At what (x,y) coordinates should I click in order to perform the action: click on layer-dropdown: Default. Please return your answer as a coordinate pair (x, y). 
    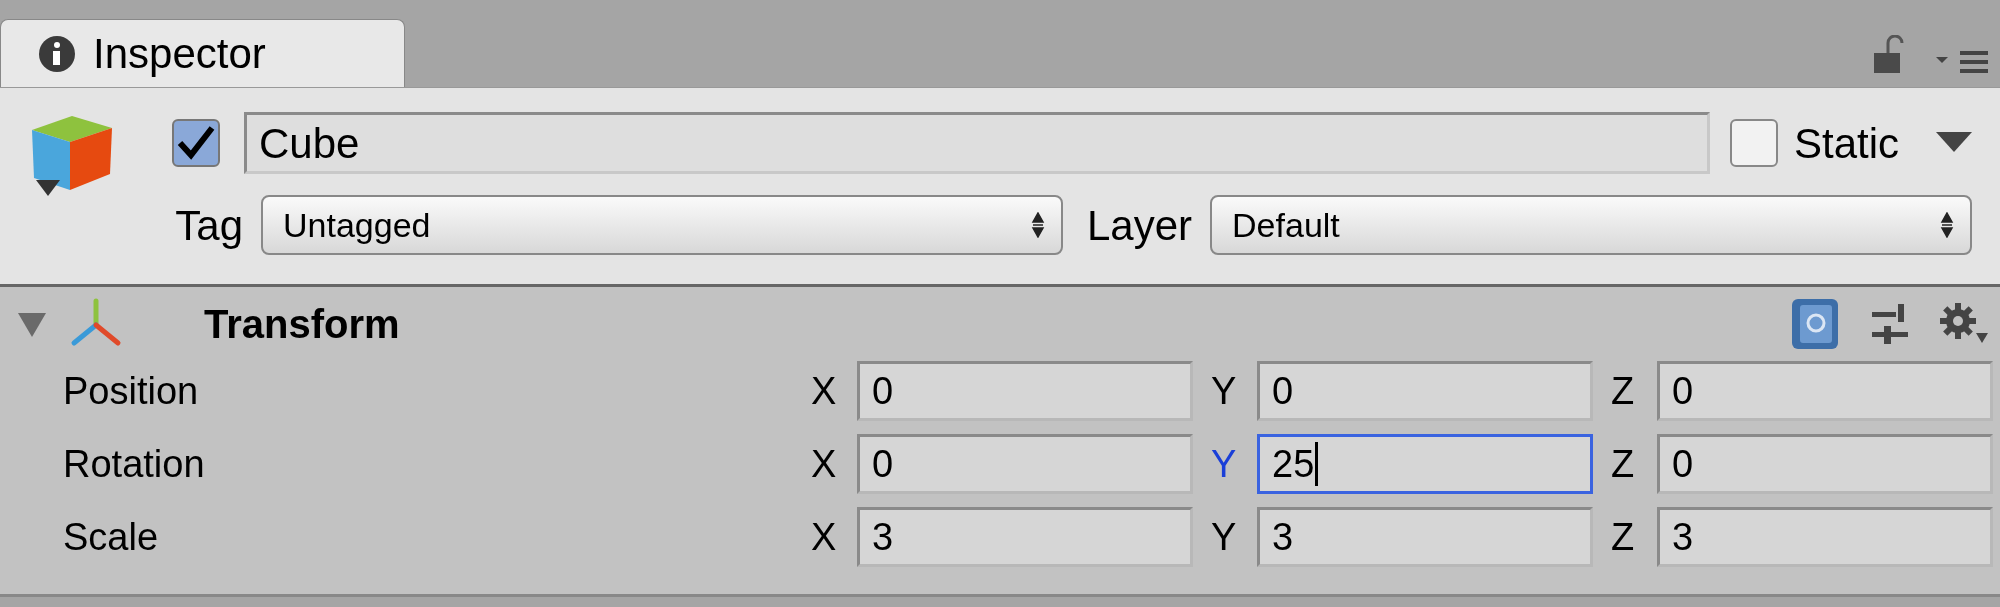
    Looking at the image, I should click on (1591, 225).